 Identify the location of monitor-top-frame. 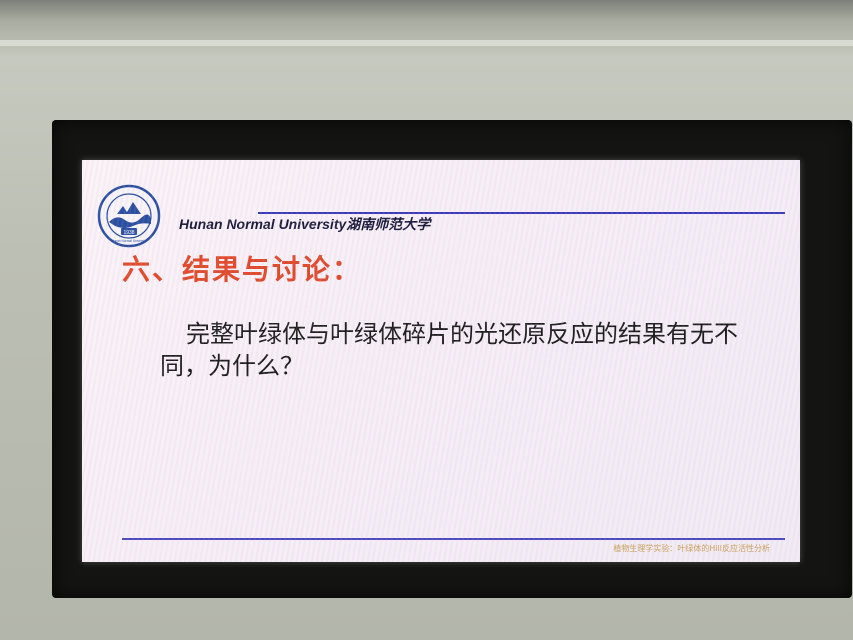
(426, 29).